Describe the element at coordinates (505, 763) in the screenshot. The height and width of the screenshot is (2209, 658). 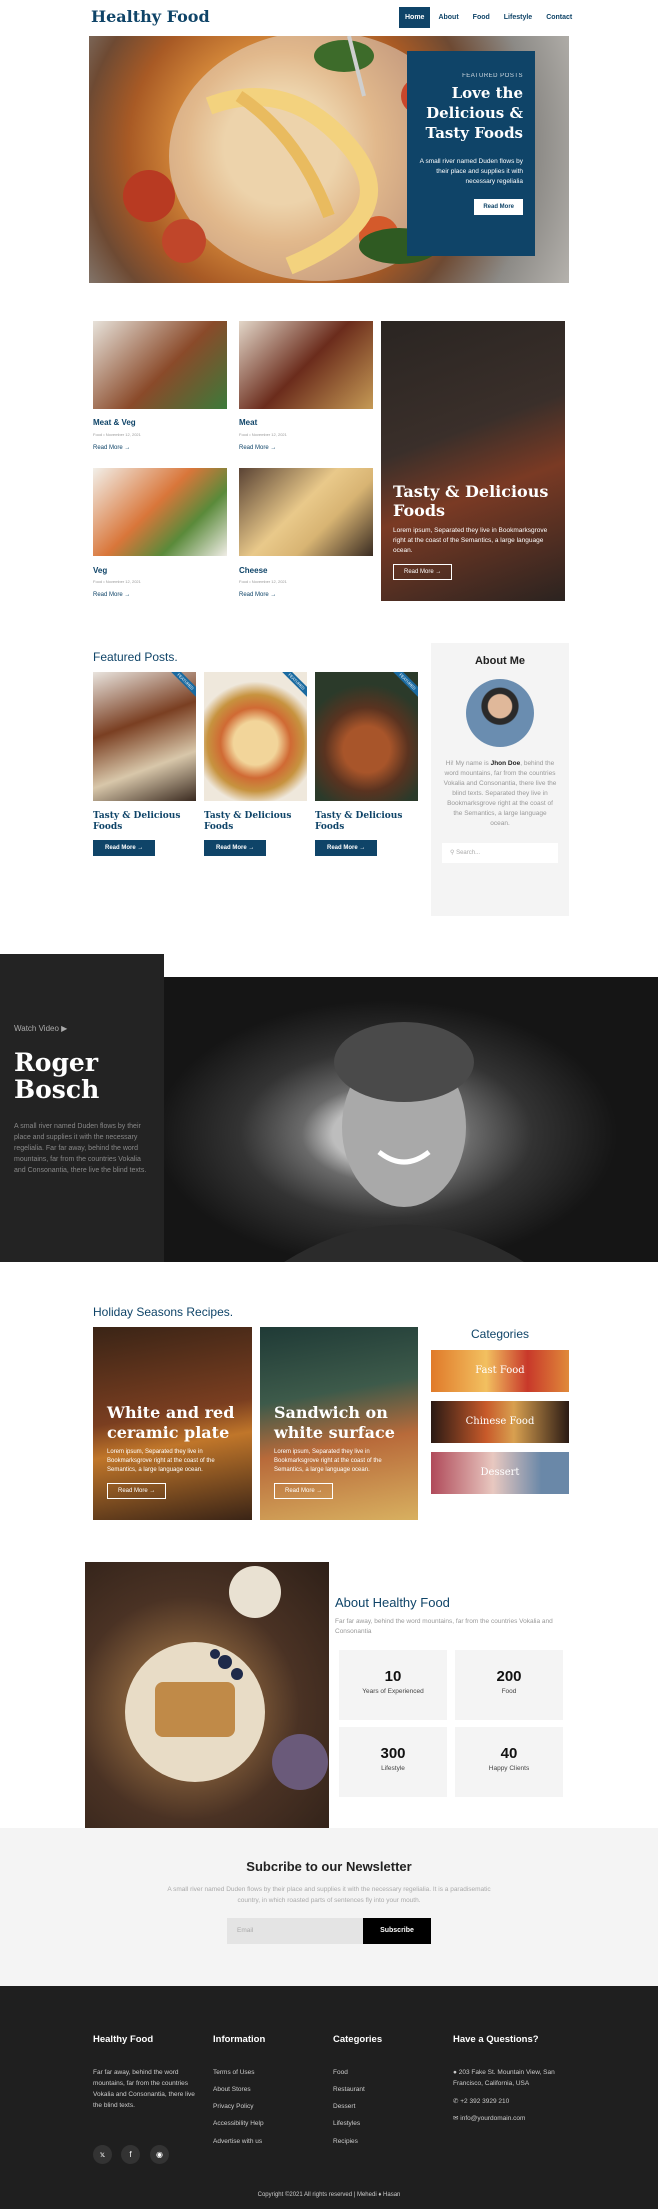
I see `about-me-name: Jhon Doe` at that location.